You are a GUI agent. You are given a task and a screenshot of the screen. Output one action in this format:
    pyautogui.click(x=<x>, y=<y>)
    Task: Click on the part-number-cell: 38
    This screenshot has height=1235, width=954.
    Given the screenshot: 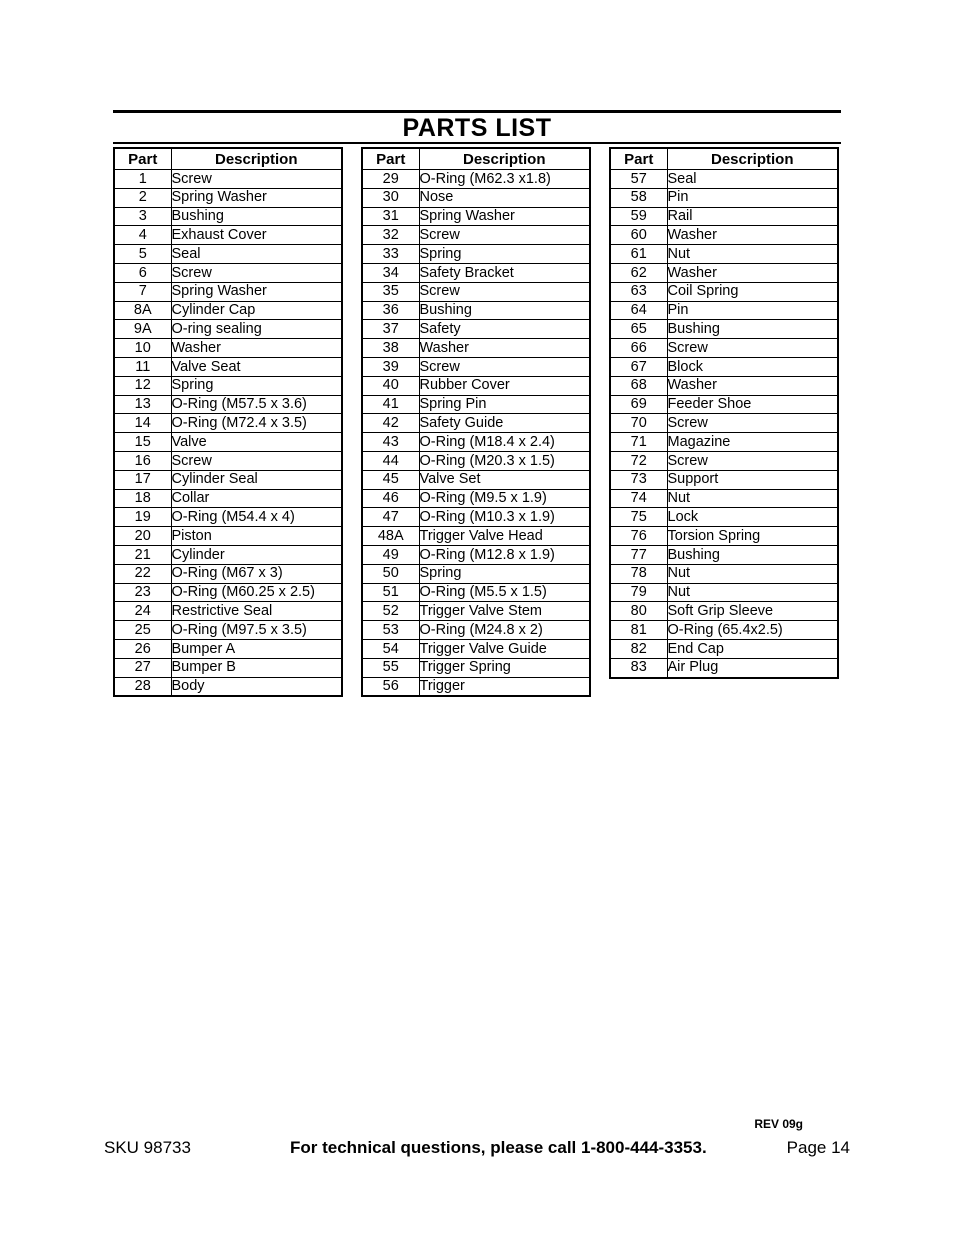 What is the action you would take?
    pyautogui.click(x=390, y=348)
    